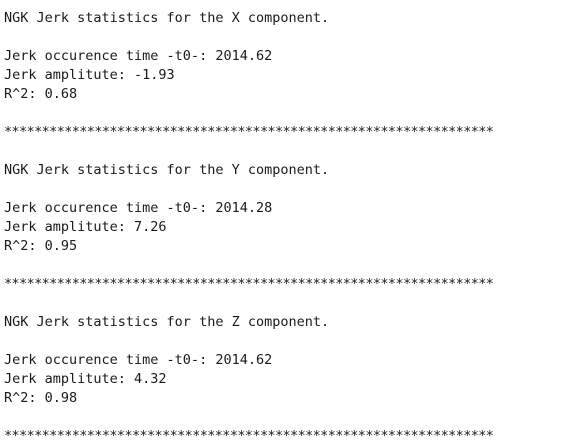 This screenshot has height=446, width=567. I want to click on z-section-header: NGK Jerk statistics for the Z component., so click(167, 322).